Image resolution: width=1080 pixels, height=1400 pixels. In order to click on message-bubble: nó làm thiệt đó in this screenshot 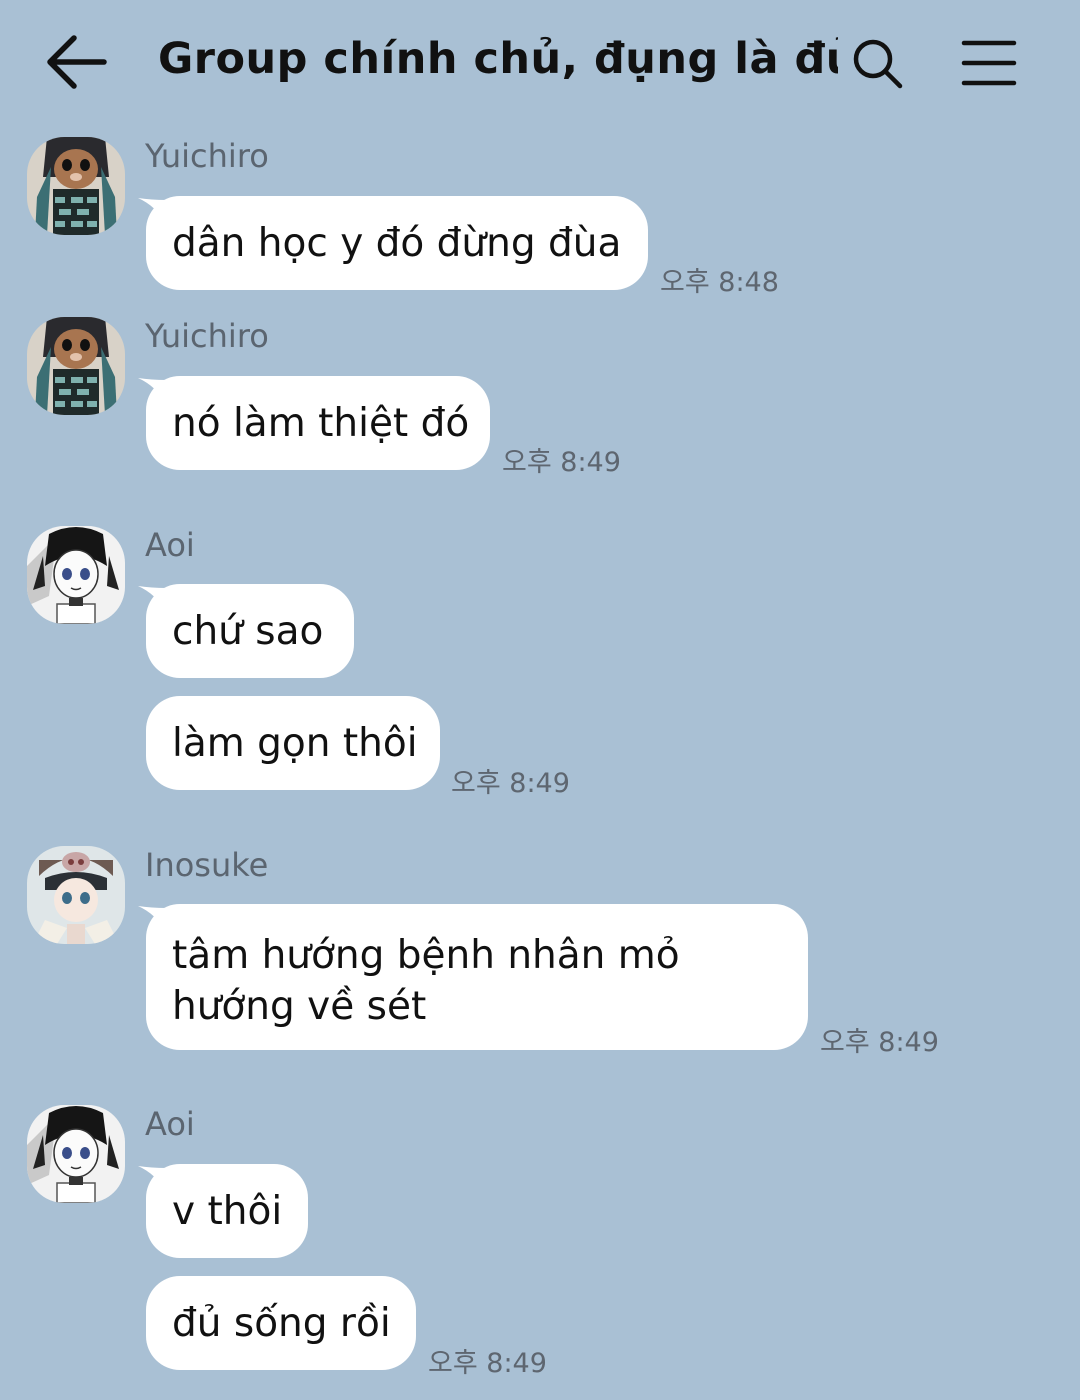, I will do `click(318, 423)`.